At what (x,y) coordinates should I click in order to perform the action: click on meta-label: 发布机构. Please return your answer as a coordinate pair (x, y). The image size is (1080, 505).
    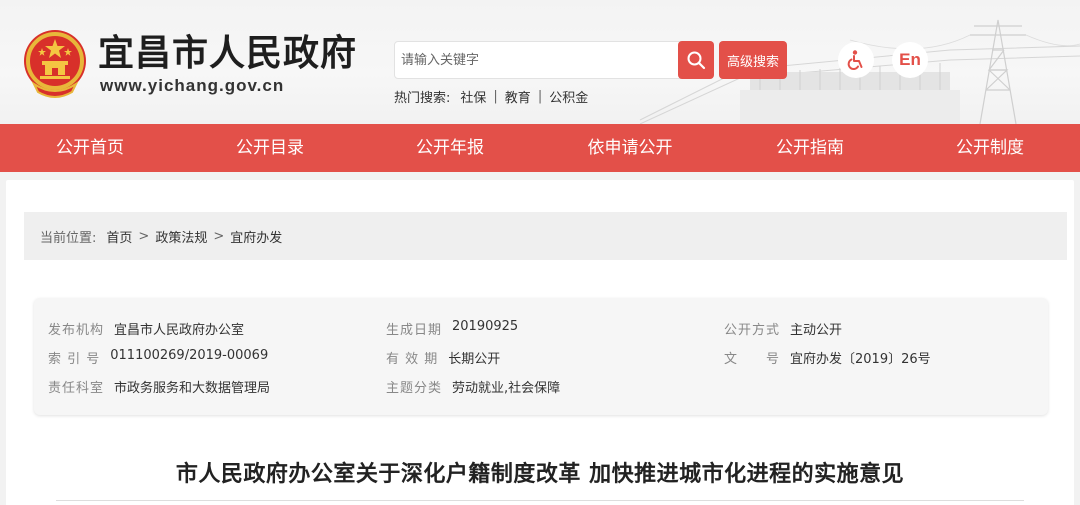
    Looking at the image, I should click on (76, 330).